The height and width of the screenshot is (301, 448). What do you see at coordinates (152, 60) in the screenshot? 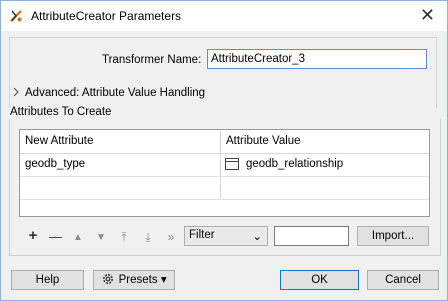
I see `transformer-name-label: Transformer Name:` at bounding box center [152, 60].